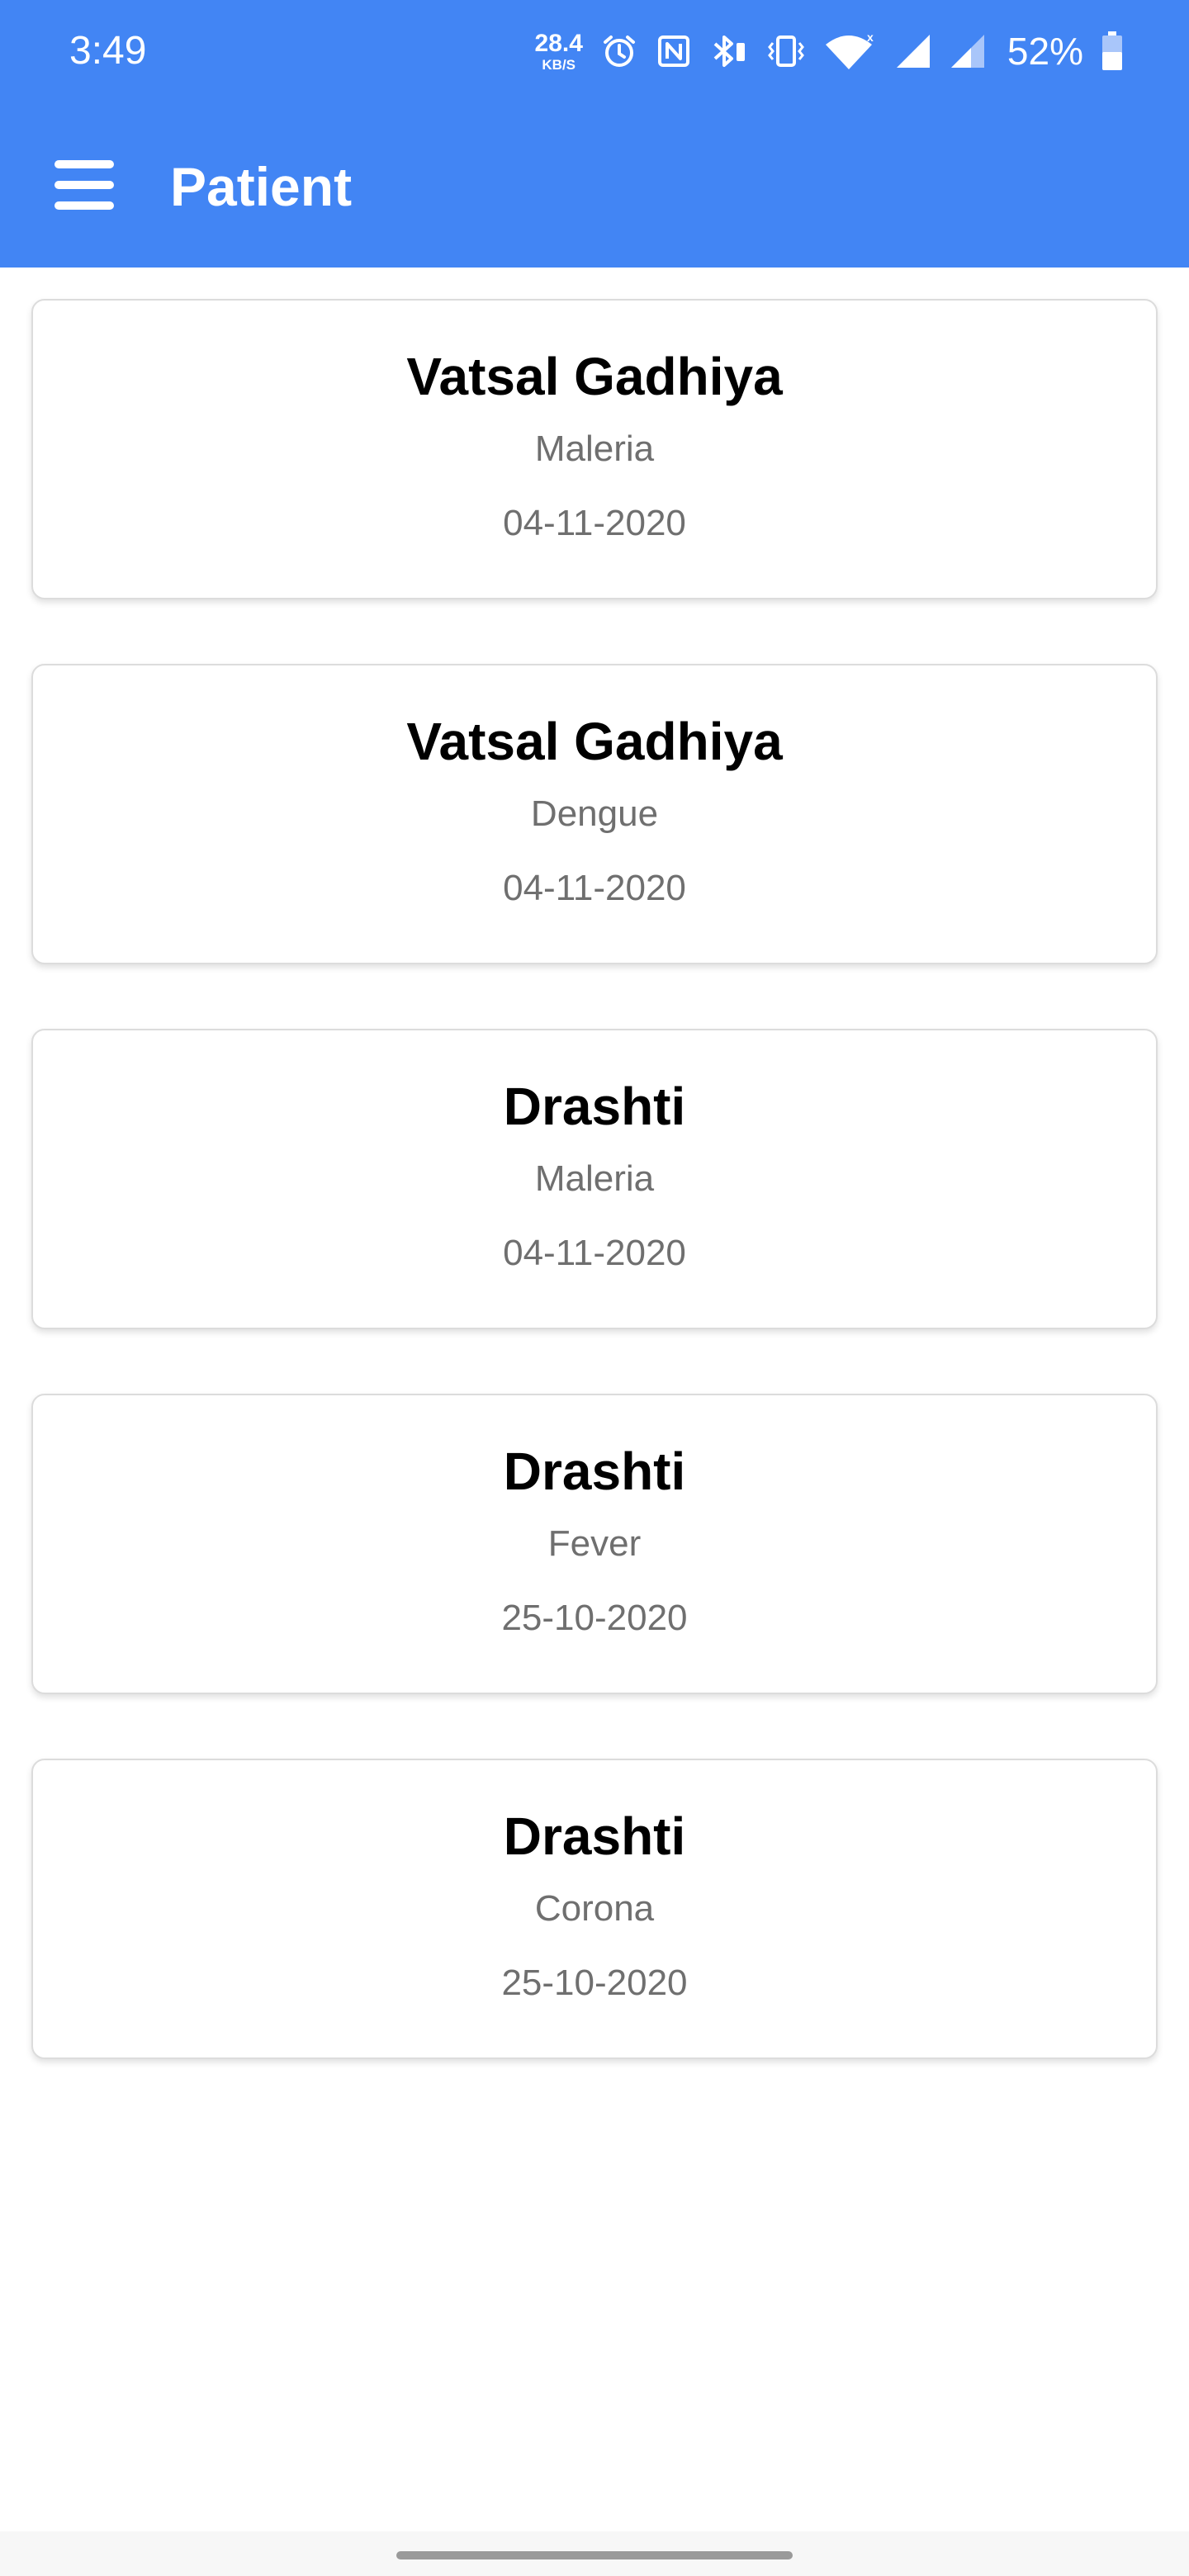  I want to click on menu-button, so click(84, 187).